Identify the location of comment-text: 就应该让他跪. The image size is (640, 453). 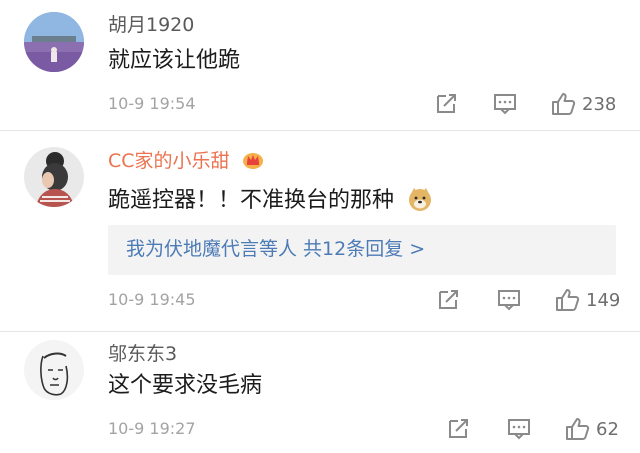
(174, 60).